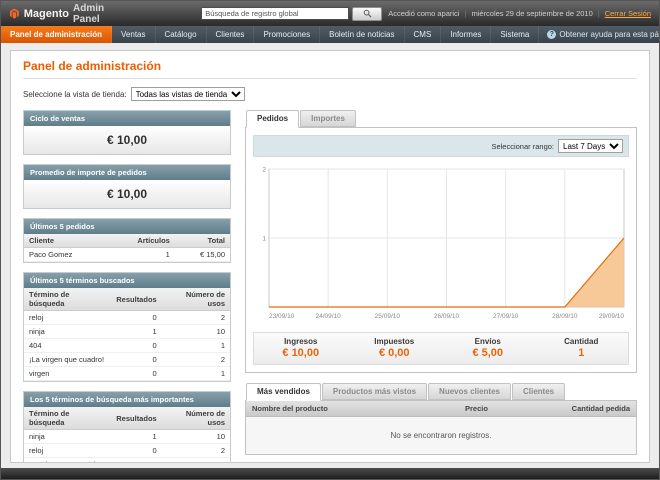 Image resolution: width=660 pixels, height=480 pixels. Describe the element at coordinates (581, 353) in the screenshot. I see `total-value: 1` at that location.